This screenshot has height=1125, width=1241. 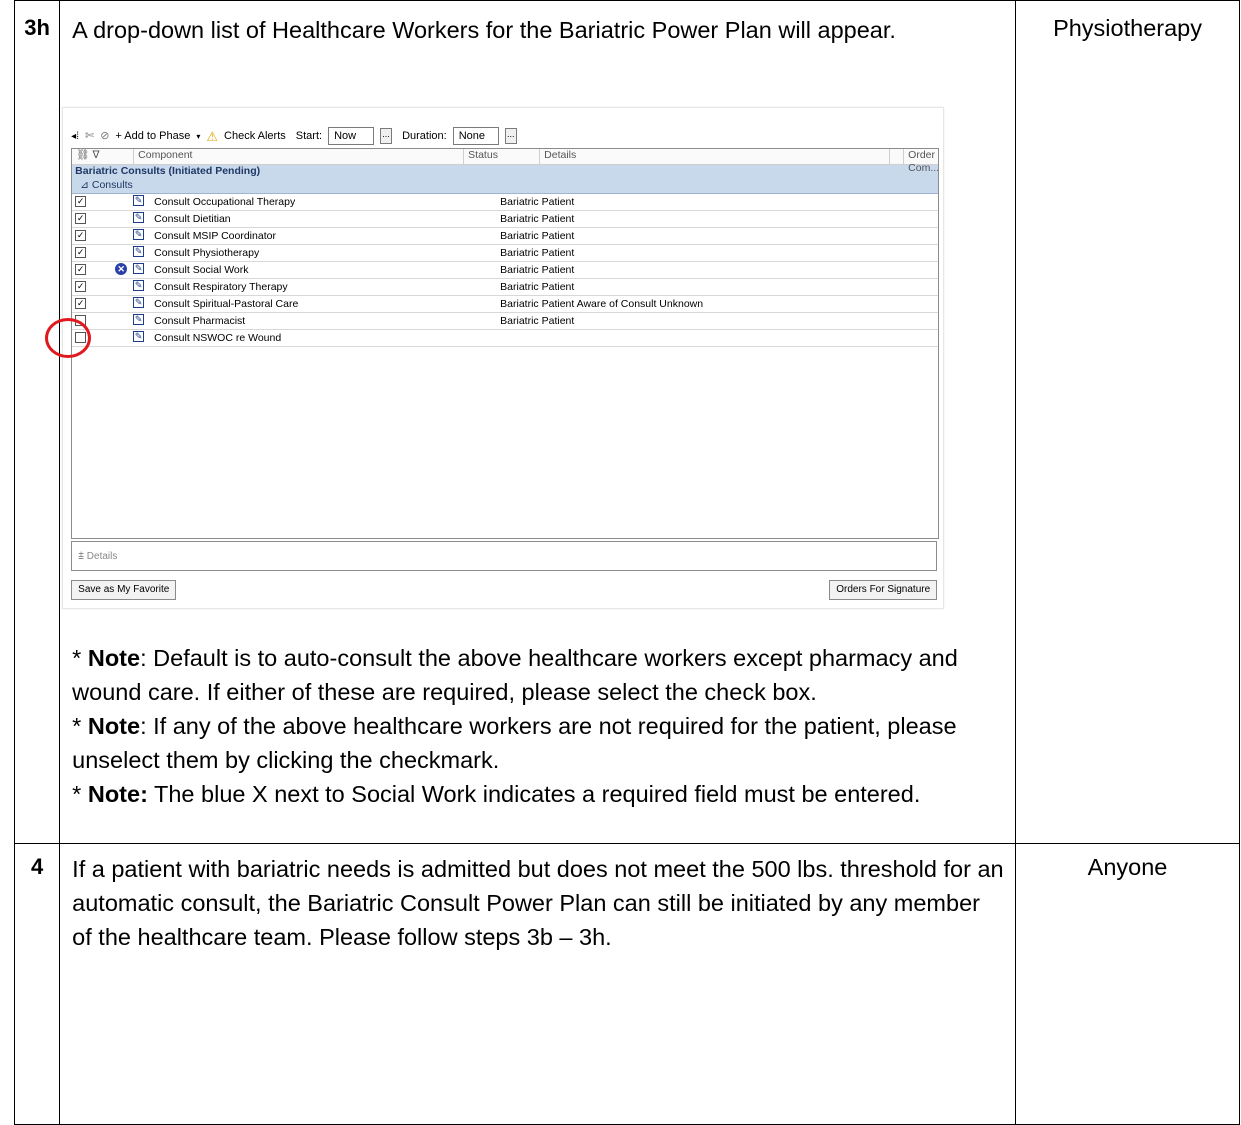 What do you see at coordinates (104, 136) in the screenshot?
I see `cancel-icon: ⊘` at bounding box center [104, 136].